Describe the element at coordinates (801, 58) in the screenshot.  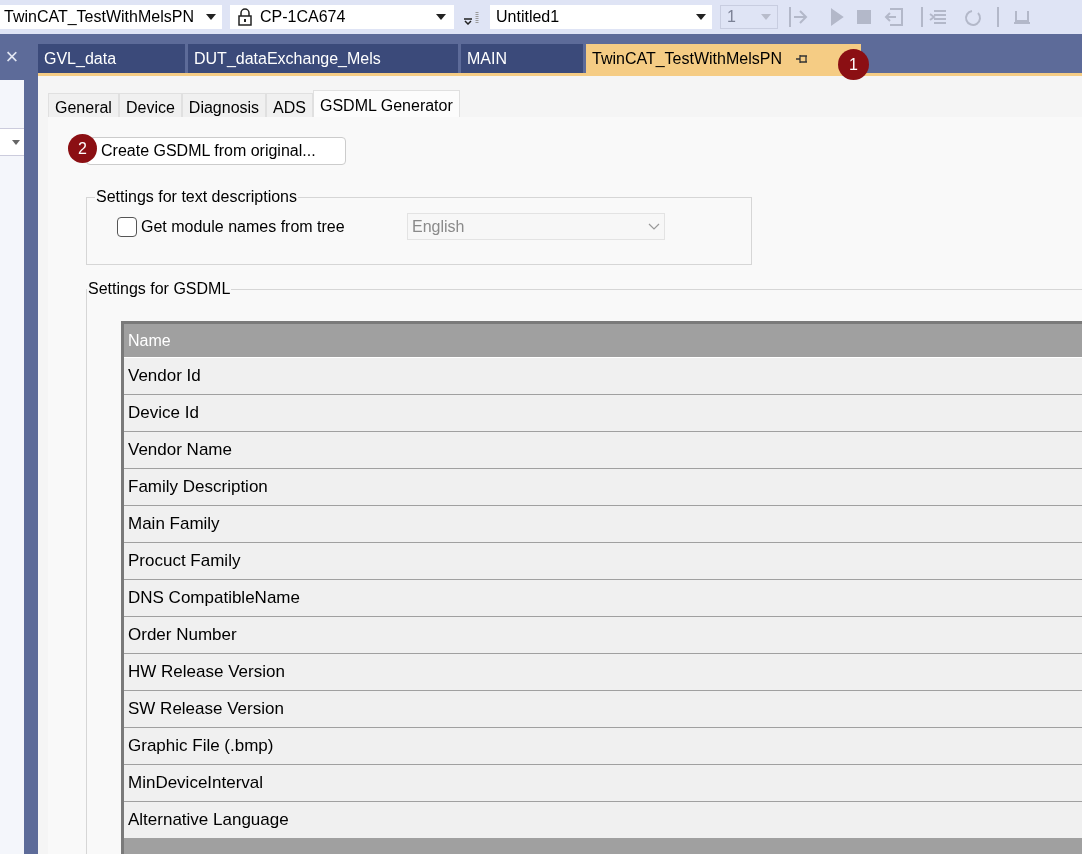
I see `pin-icon` at that location.